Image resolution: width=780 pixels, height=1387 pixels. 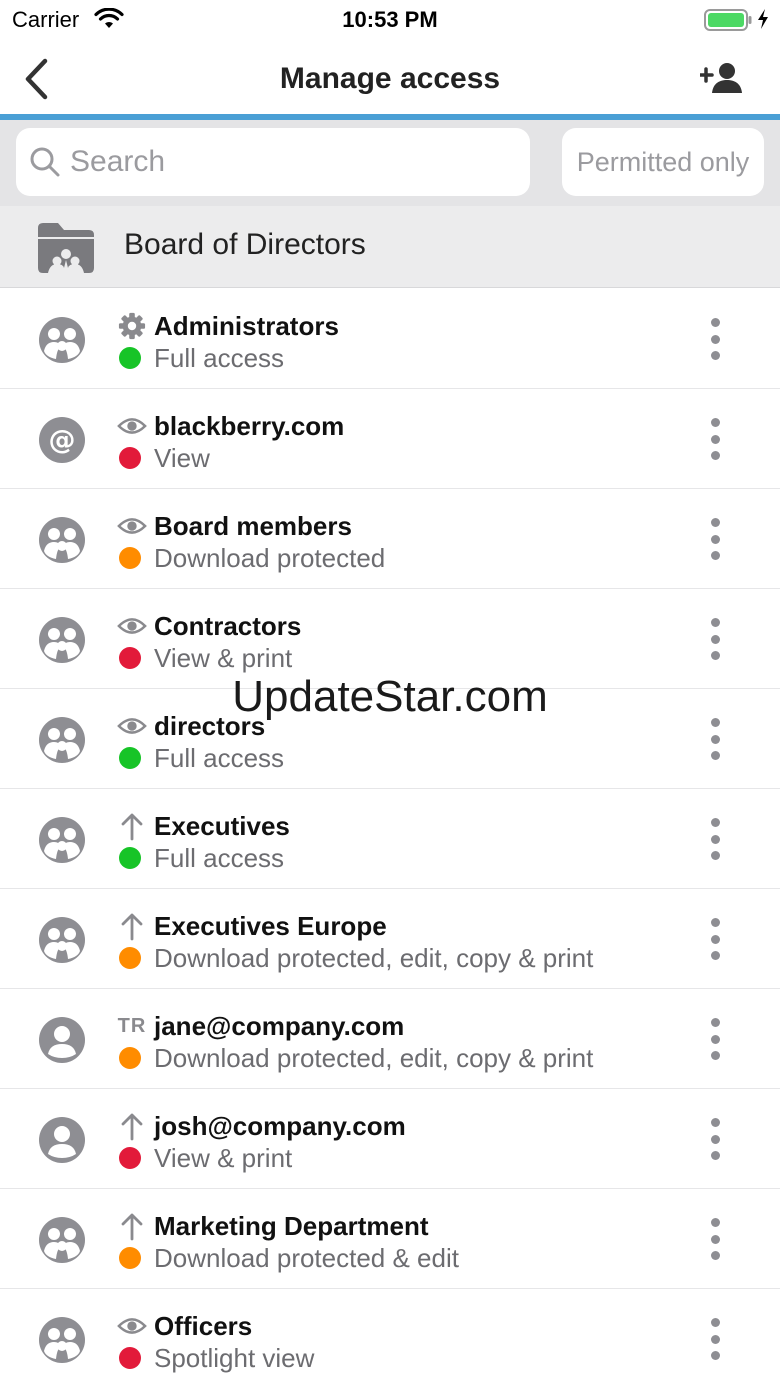 What do you see at coordinates (390, 247) in the screenshot?
I see `folder-header: Board of Directors` at bounding box center [390, 247].